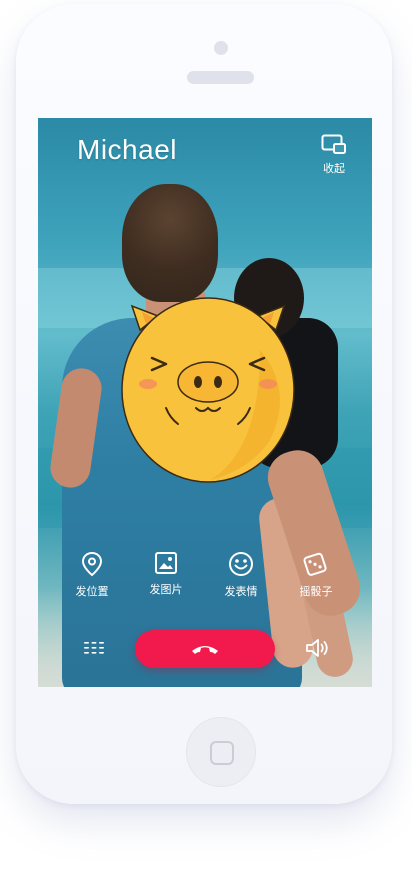  What do you see at coordinates (170, 243) in the screenshot?
I see `background-person-head` at bounding box center [170, 243].